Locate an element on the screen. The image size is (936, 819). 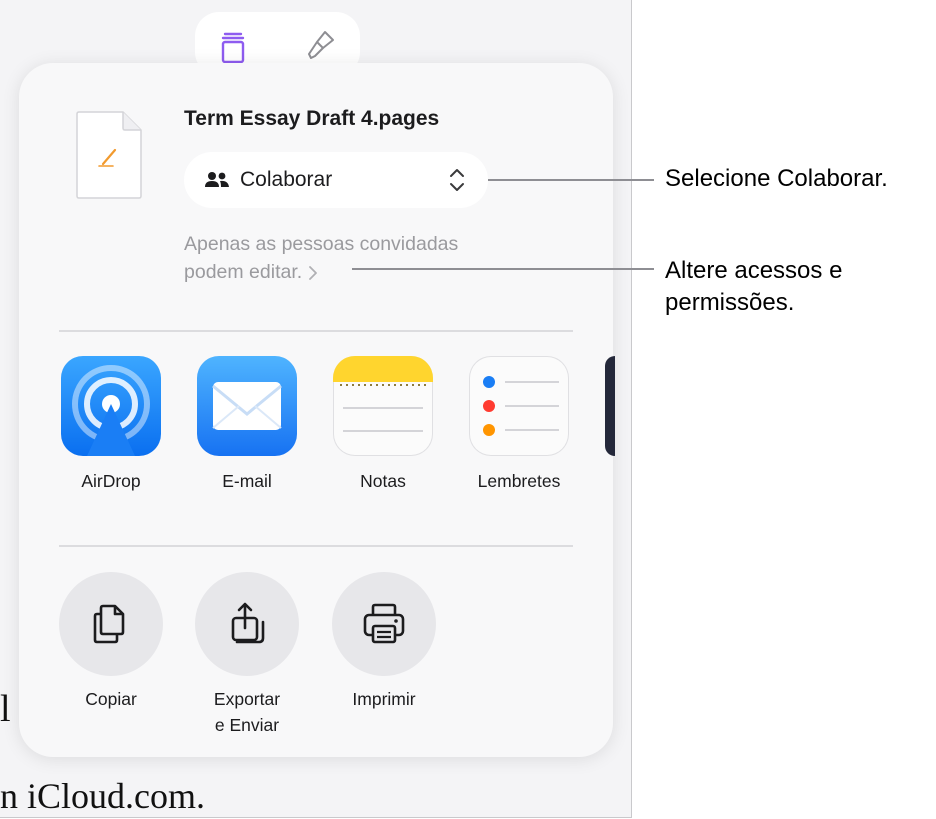
callout-collaborate: Selecione Colaborar. is located at coordinates (776, 178).